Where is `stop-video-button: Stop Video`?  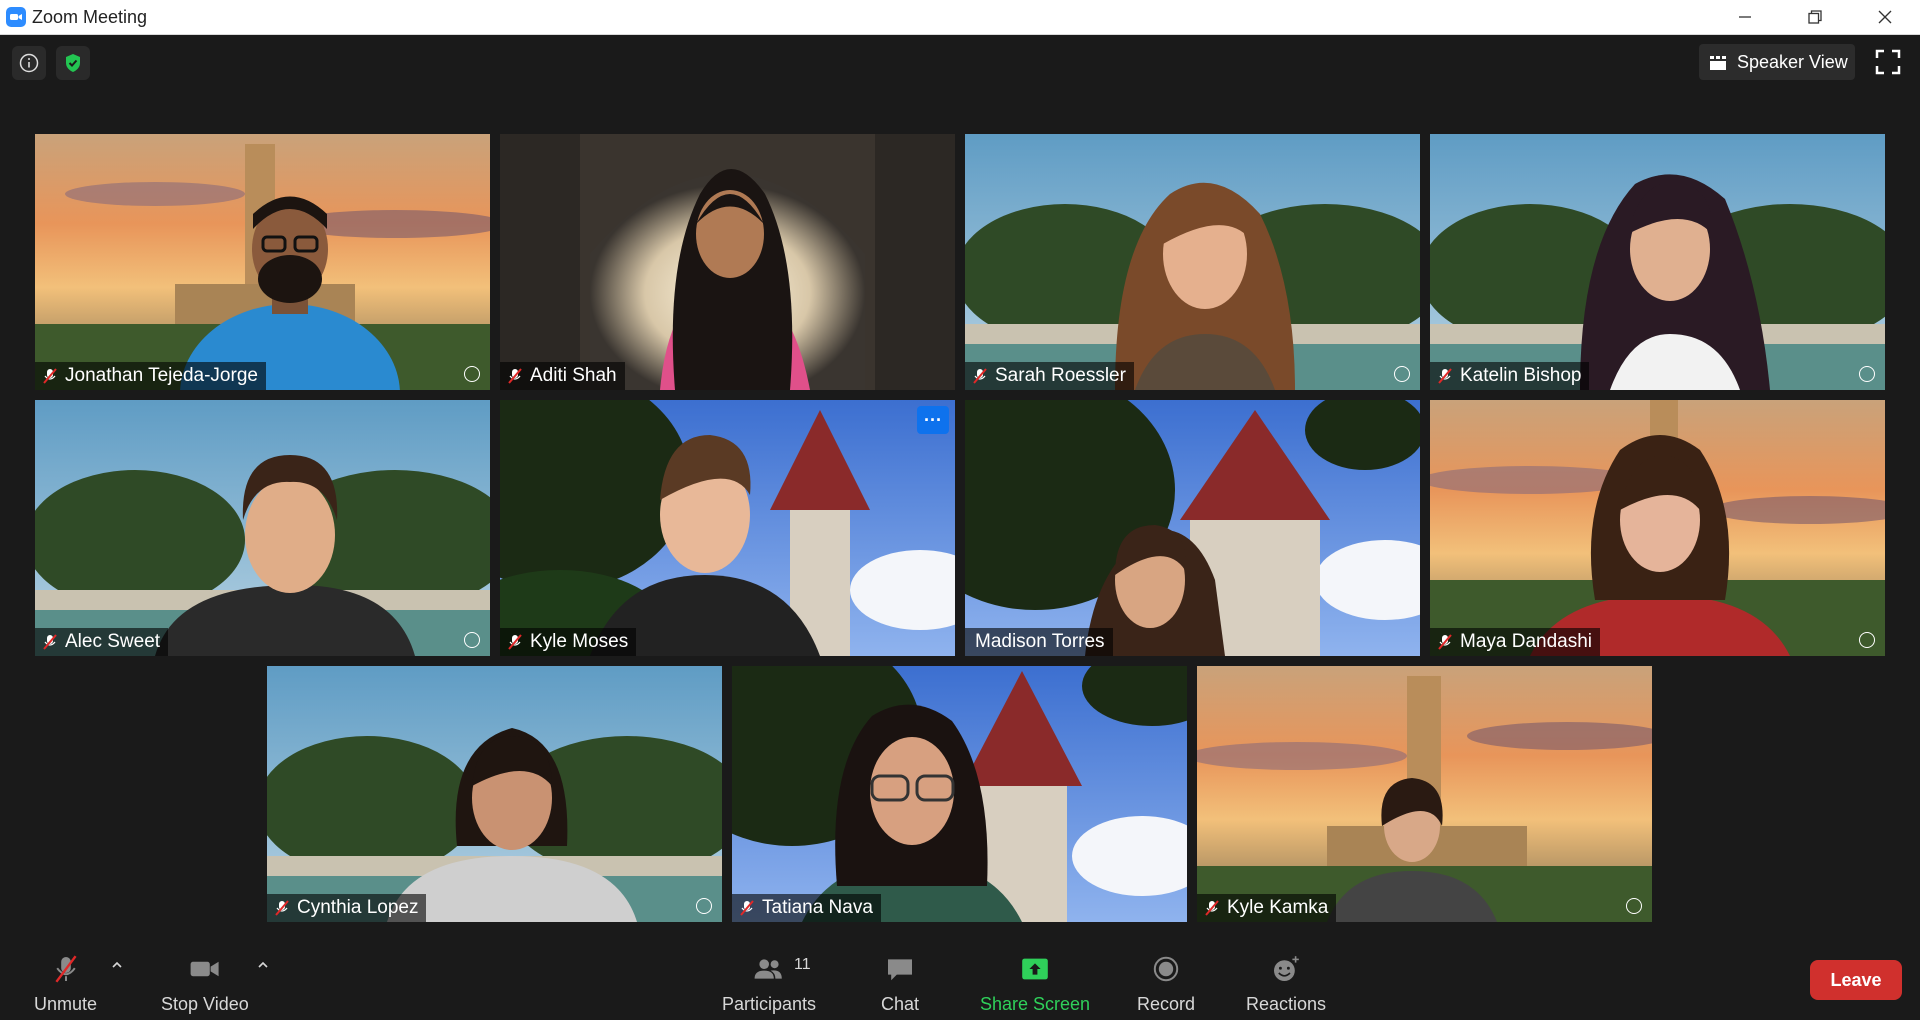
stop-video-button: Stop Video is located at coordinates (205, 982).